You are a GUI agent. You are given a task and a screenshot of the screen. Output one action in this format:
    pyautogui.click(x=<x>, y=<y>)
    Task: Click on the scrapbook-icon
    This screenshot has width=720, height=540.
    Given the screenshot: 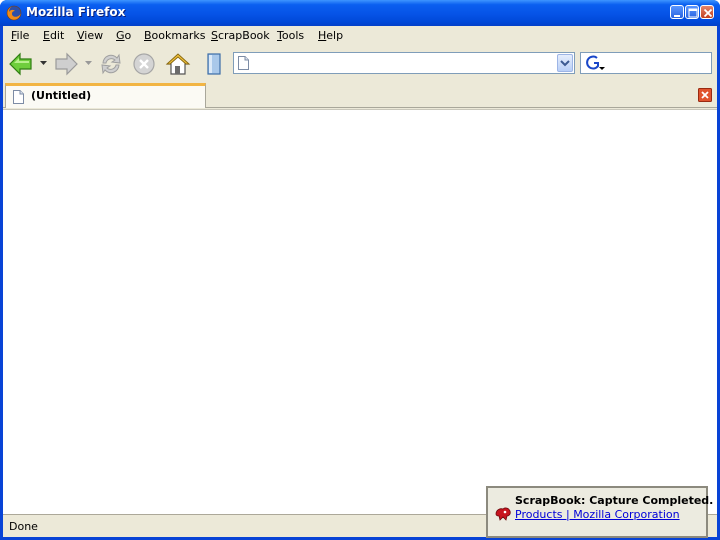 What is the action you would take?
    pyautogui.click(x=503, y=514)
    